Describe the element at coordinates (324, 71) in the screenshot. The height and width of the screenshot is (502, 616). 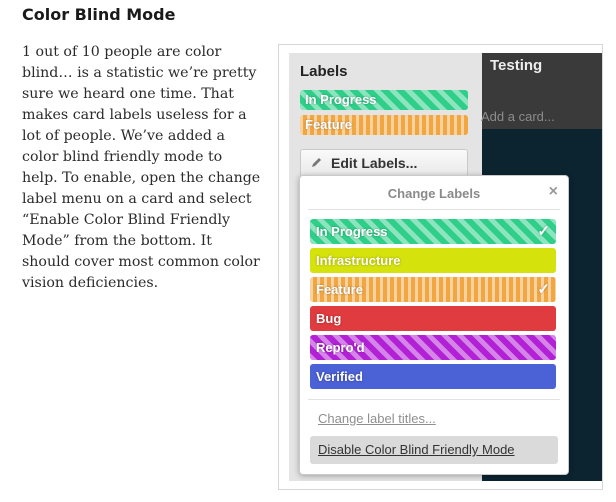
I see `labels-title: Labels` at that location.